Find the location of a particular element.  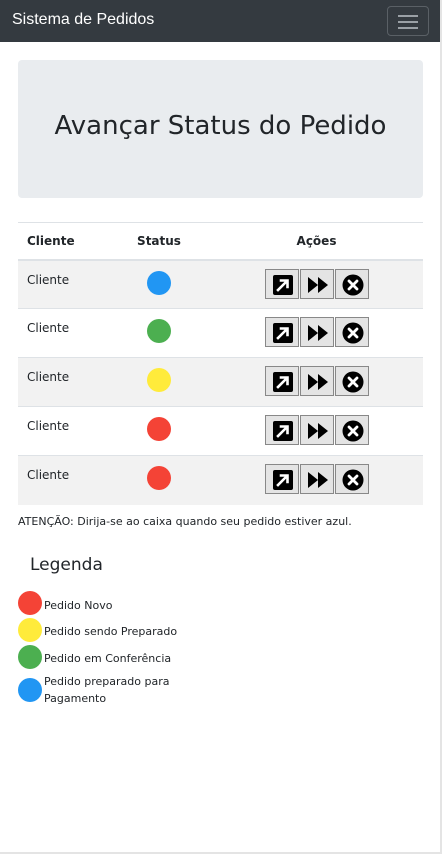

header-cliente: Cliente is located at coordinates (63, 241).